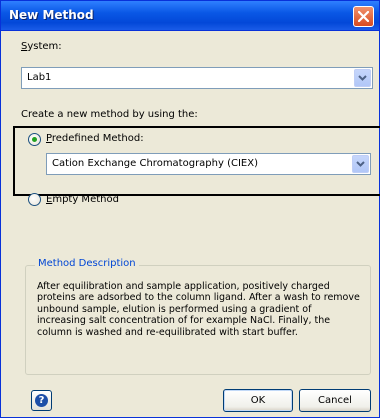 This screenshot has width=380, height=418. I want to click on method-description-title: Method Description, so click(87, 263).